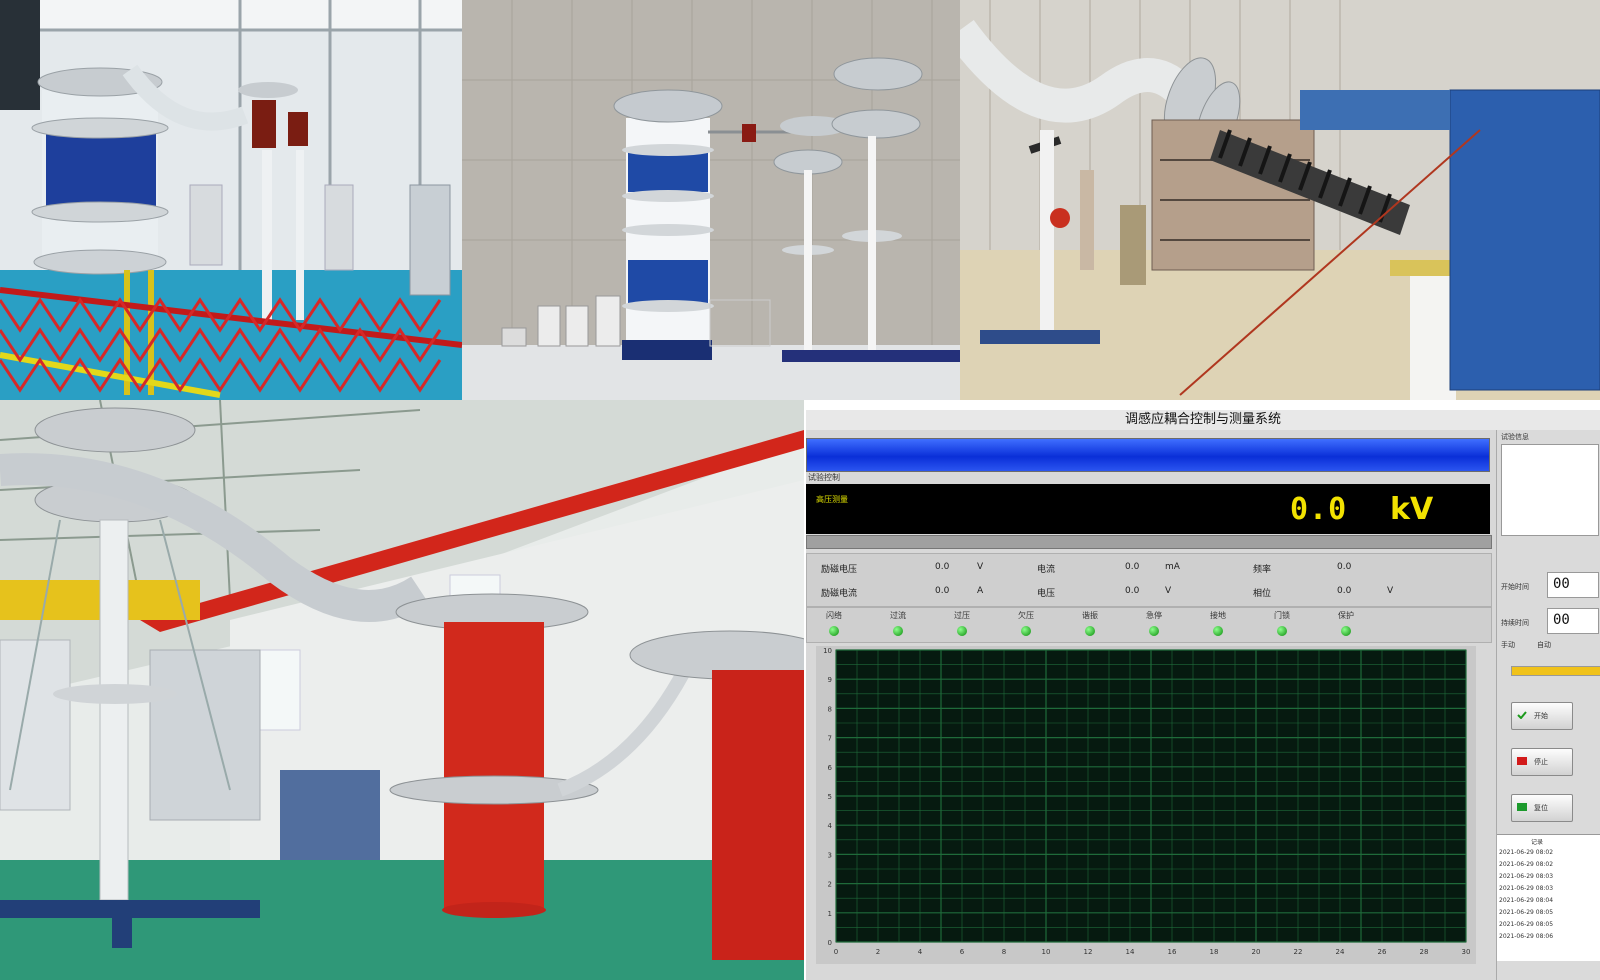 The height and width of the screenshot is (980, 1600). Describe the element at coordinates (1146, 805) in the screenshot. I see `waveform-chart: 0 2 4 6 8 10 12 14 16 18 20 22 24 26 28 30012345678910` at that location.